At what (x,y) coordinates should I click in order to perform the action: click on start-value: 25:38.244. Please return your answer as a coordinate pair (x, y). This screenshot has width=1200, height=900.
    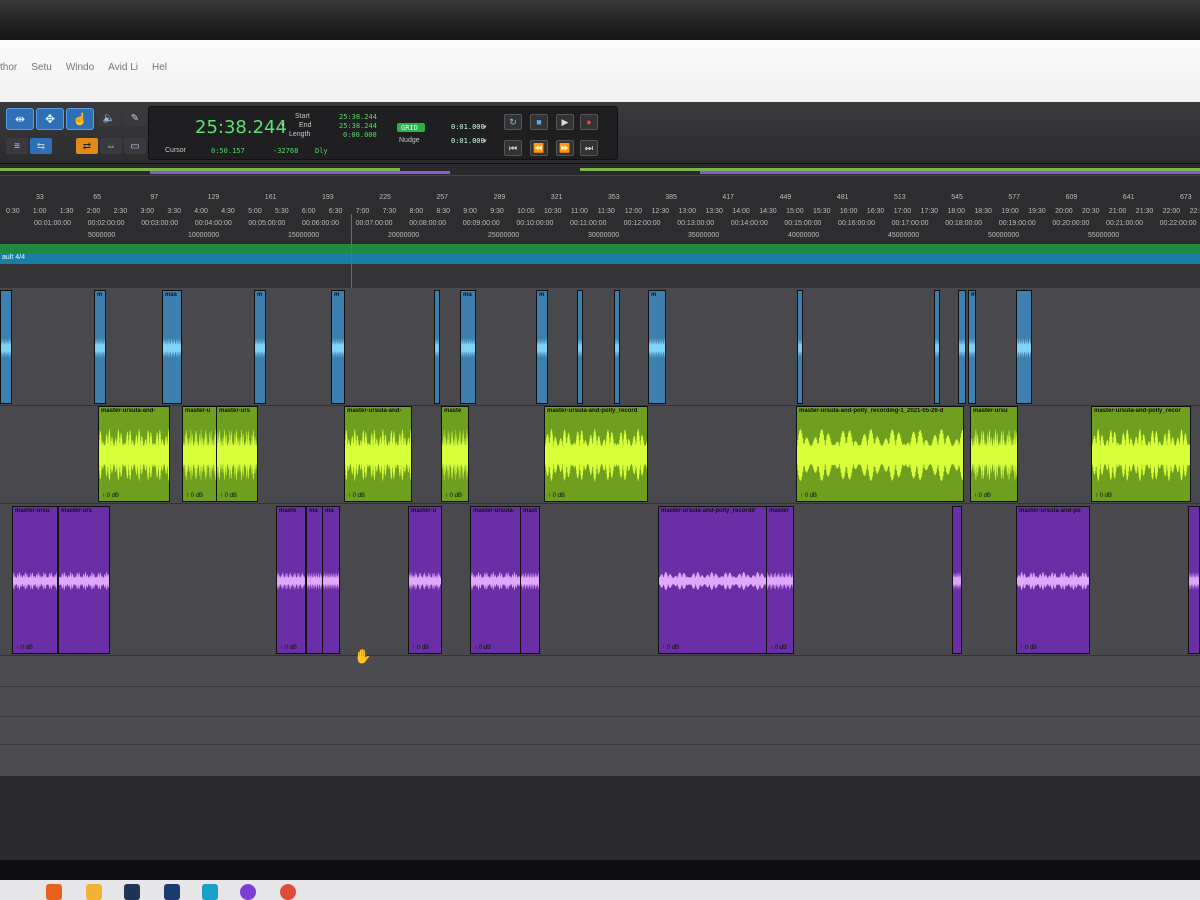
    Looking at the image, I should click on (358, 117).